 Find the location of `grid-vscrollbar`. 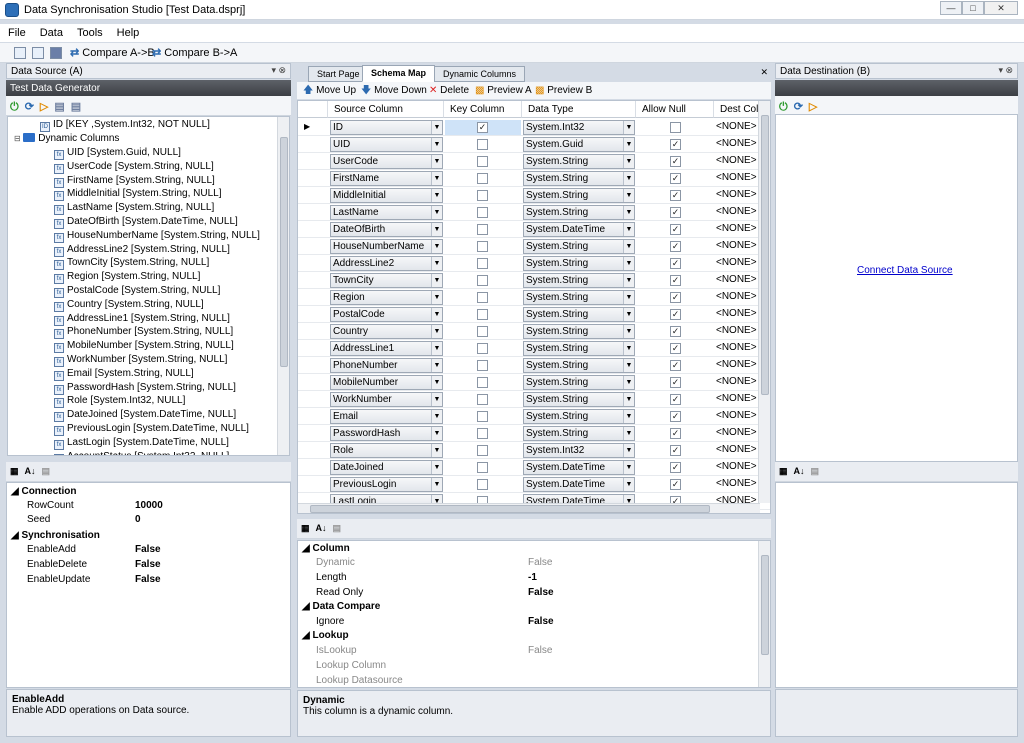

grid-vscrollbar is located at coordinates (764, 302).